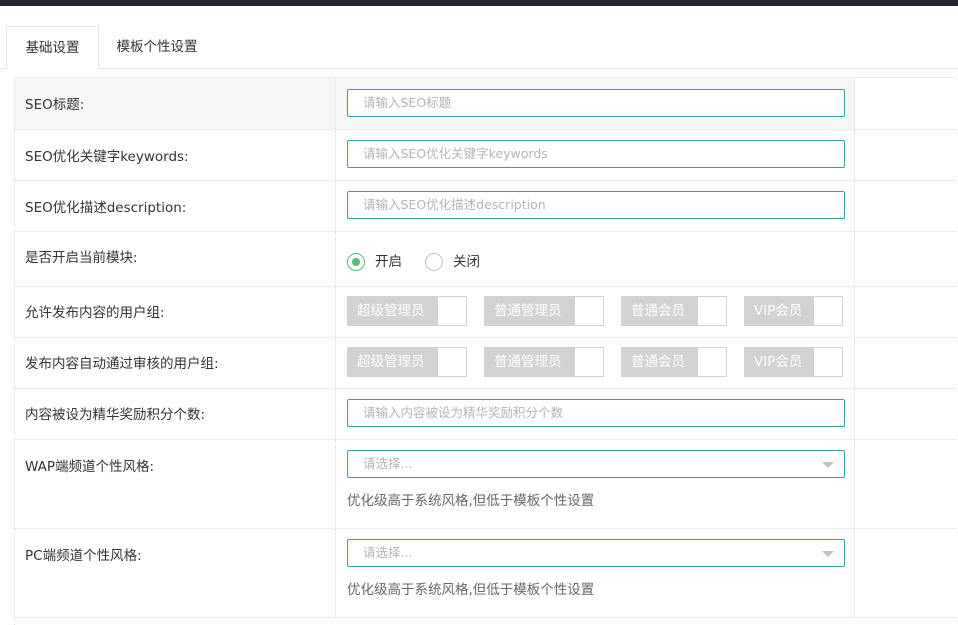 This screenshot has width=958, height=625. I want to click on publish-groups-cell: 超级管理员 普通管理员 普通会员 VIP会员, so click(595, 312).